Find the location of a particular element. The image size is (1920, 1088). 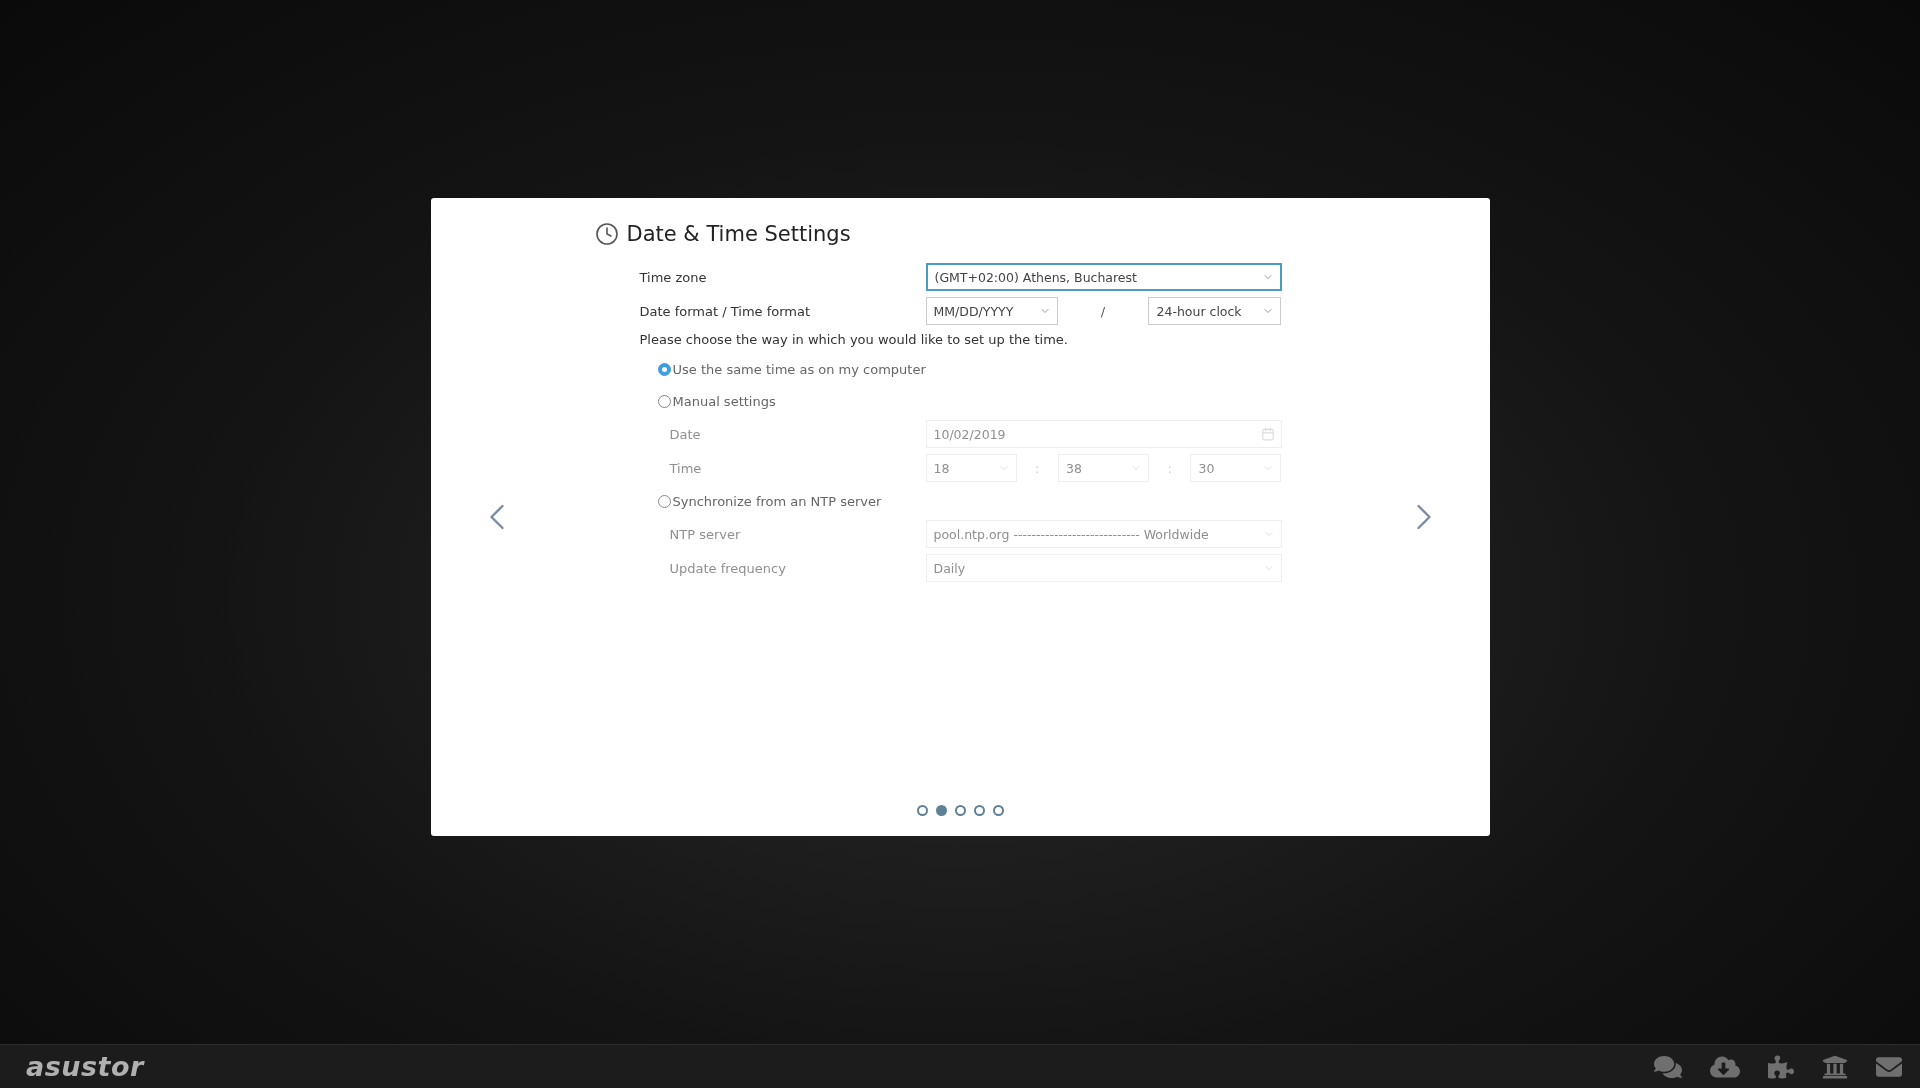

radio-option: Use the same time as on my computer is located at coordinates (960, 369).